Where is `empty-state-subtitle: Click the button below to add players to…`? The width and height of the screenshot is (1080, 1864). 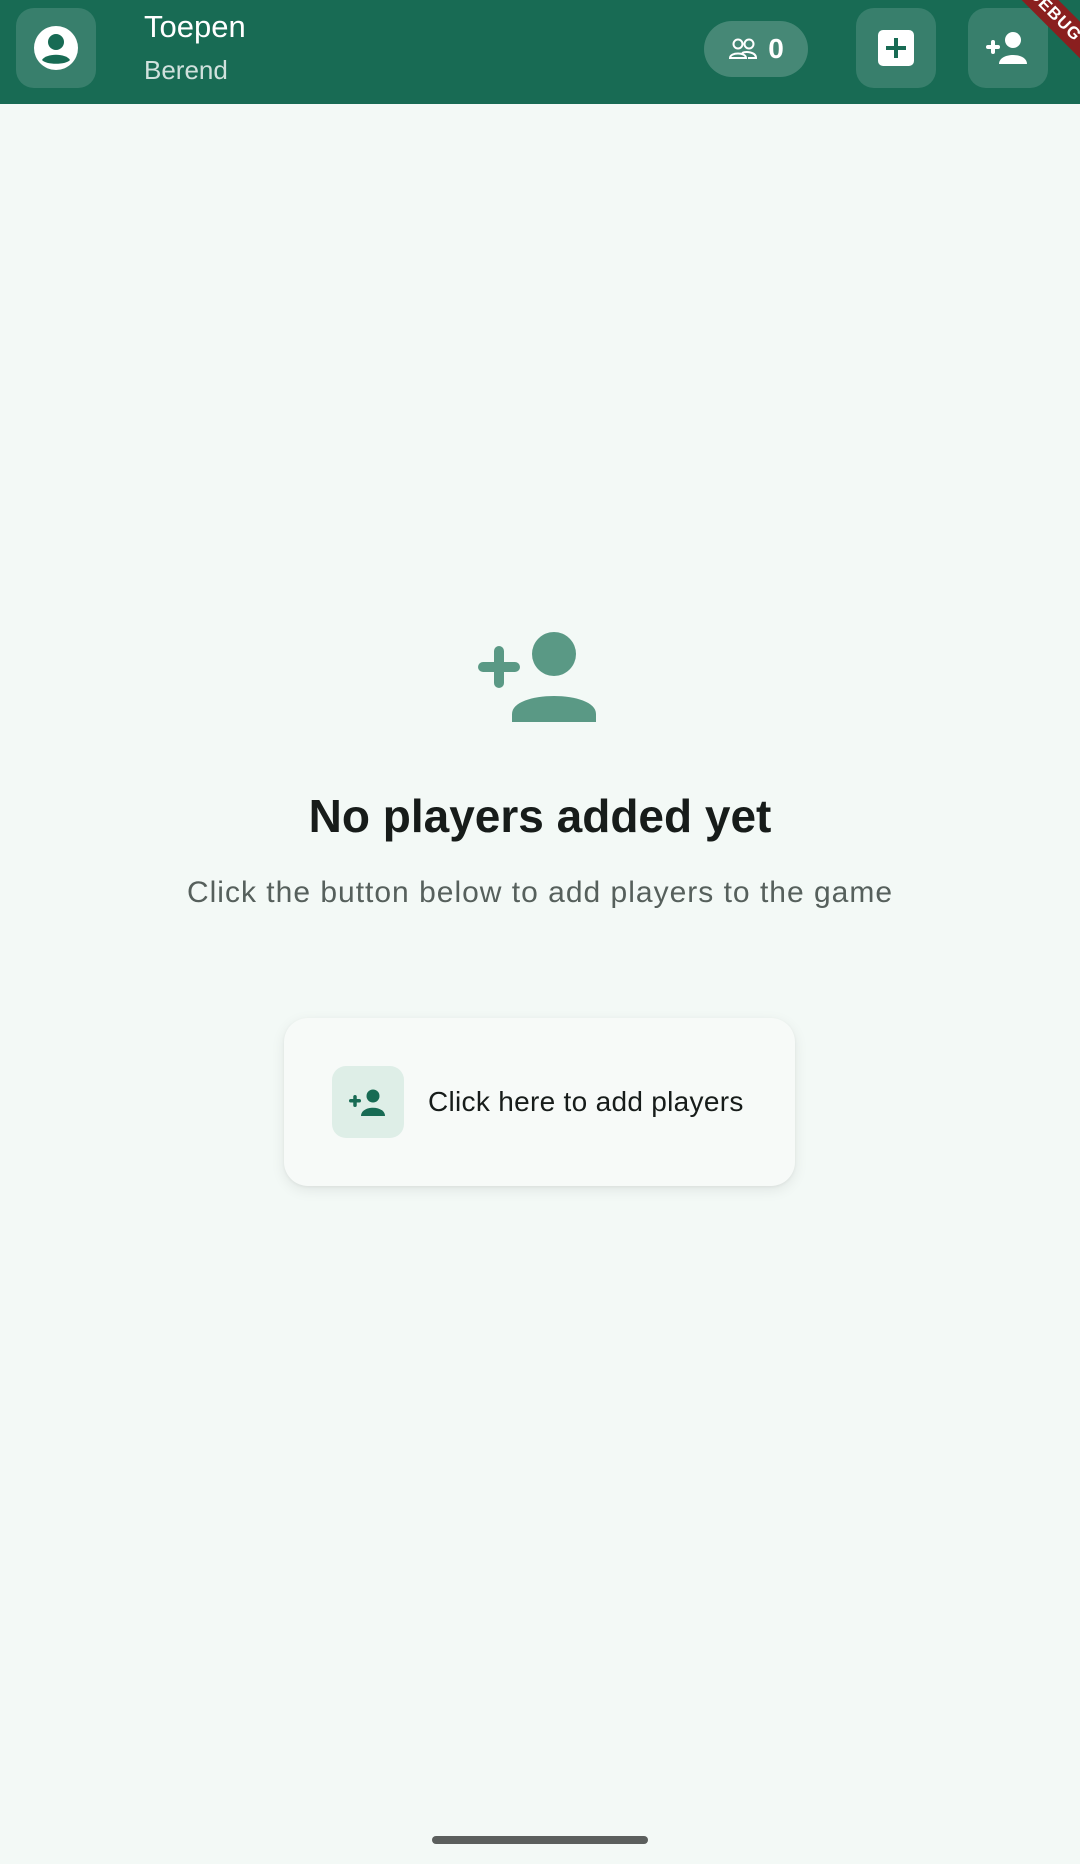
empty-state-subtitle: Click the button below to add players to… is located at coordinates (540, 892).